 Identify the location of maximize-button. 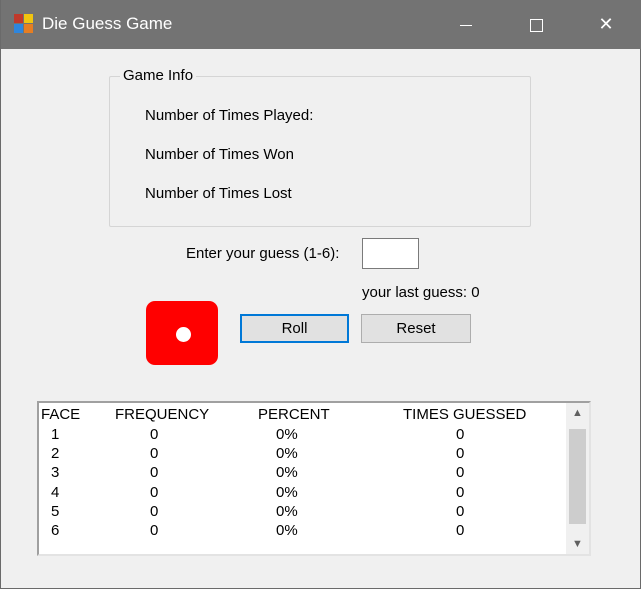
(536, 24).